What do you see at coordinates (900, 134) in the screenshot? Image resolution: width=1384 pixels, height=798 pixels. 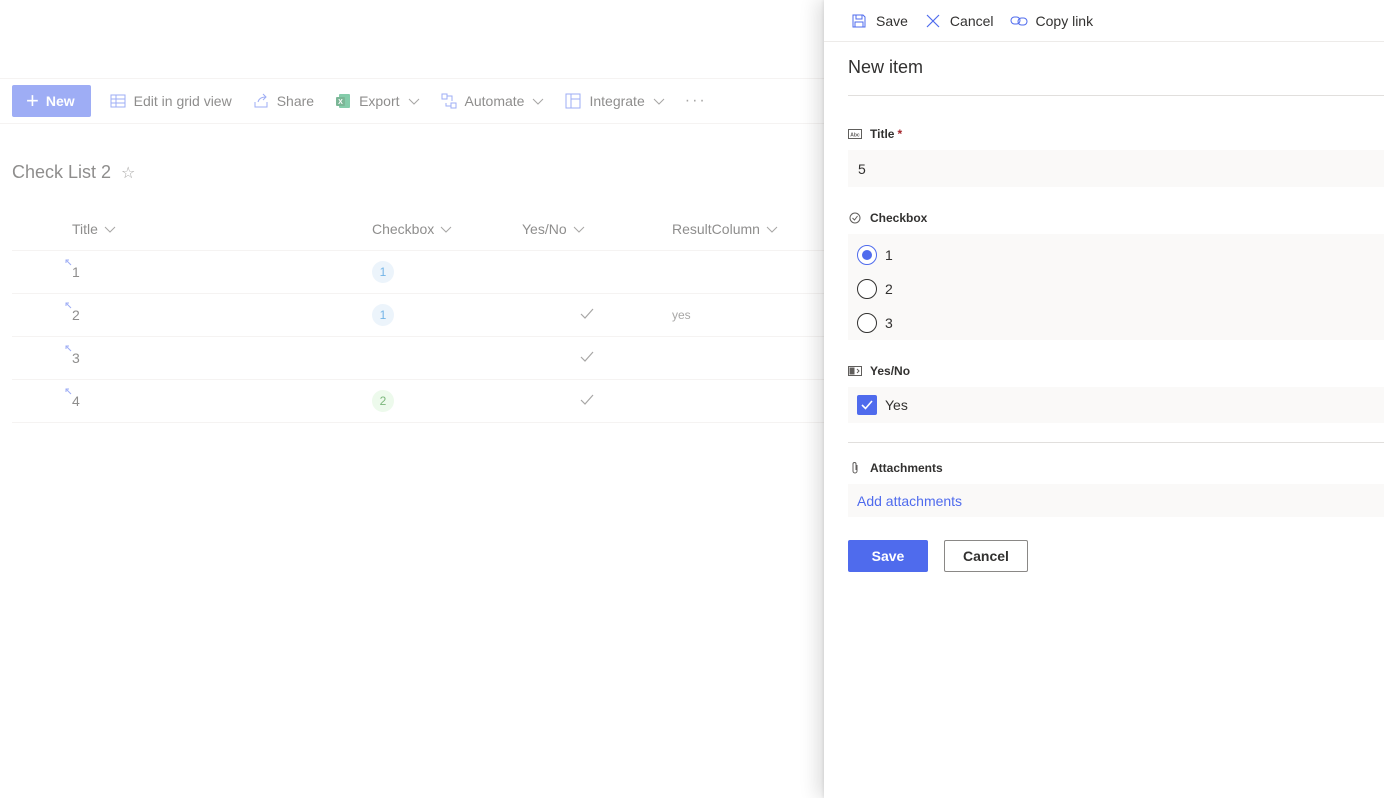 I see `required-marker: *` at bounding box center [900, 134].